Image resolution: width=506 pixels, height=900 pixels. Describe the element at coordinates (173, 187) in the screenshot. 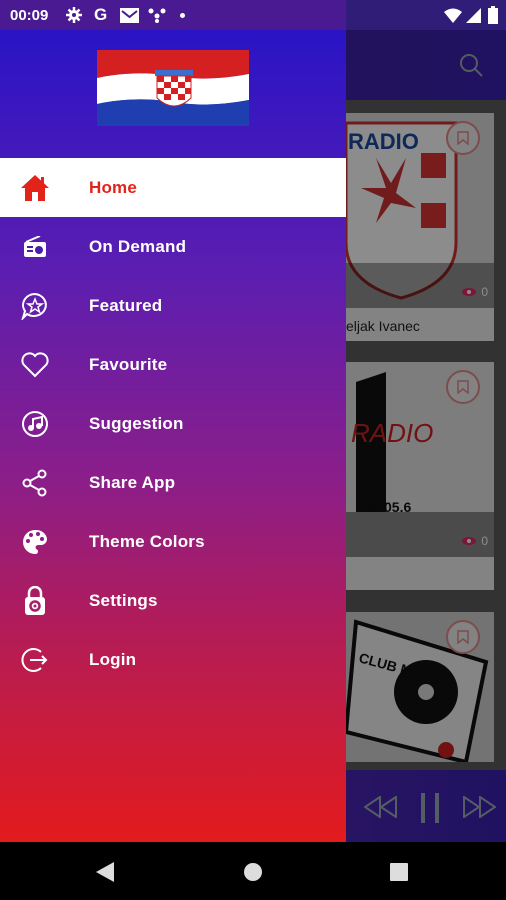

I see `drawer-item-home: Home` at that location.